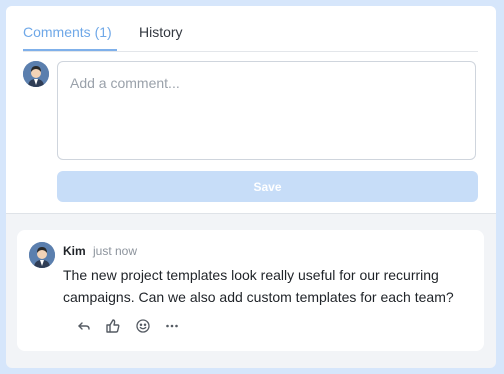  What do you see at coordinates (74, 251) in the screenshot?
I see `comment-author: Kim` at bounding box center [74, 251].